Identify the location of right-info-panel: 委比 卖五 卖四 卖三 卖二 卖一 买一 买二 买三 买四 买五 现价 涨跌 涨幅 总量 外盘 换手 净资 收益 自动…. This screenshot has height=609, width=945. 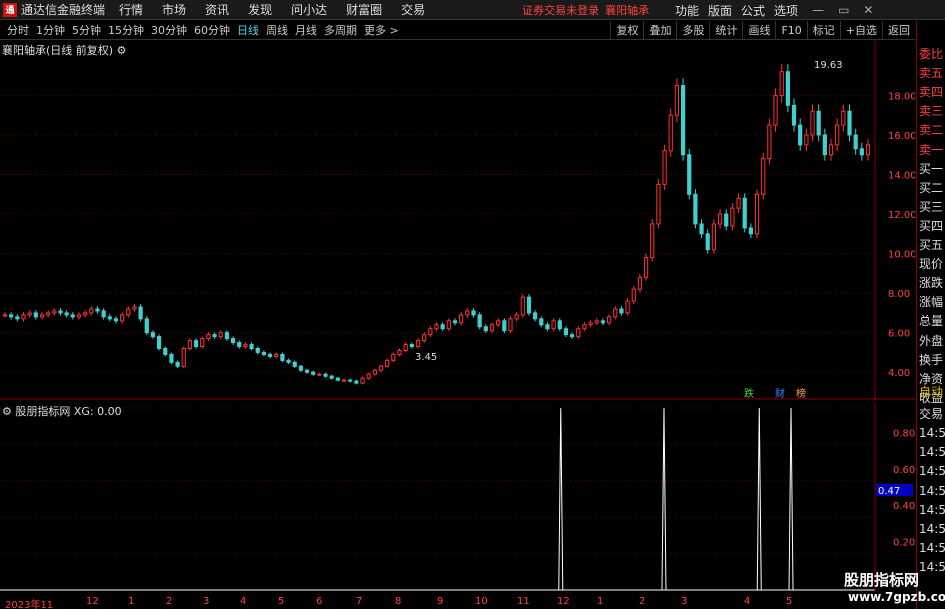
(930, 315).